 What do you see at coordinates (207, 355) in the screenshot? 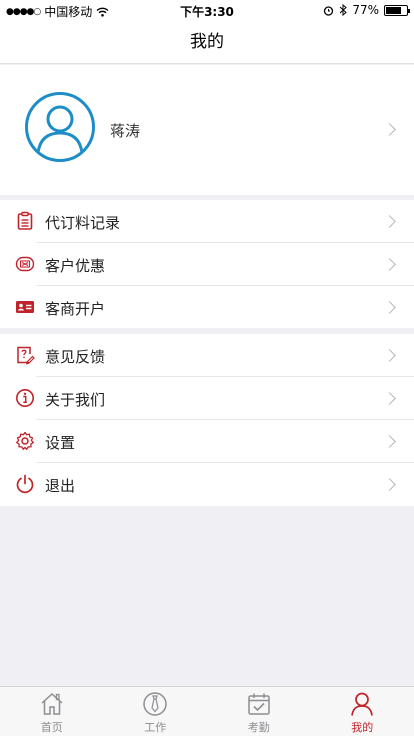
I see `menu-item-feedback: 意见反馈` at bounding box center [207, 355].